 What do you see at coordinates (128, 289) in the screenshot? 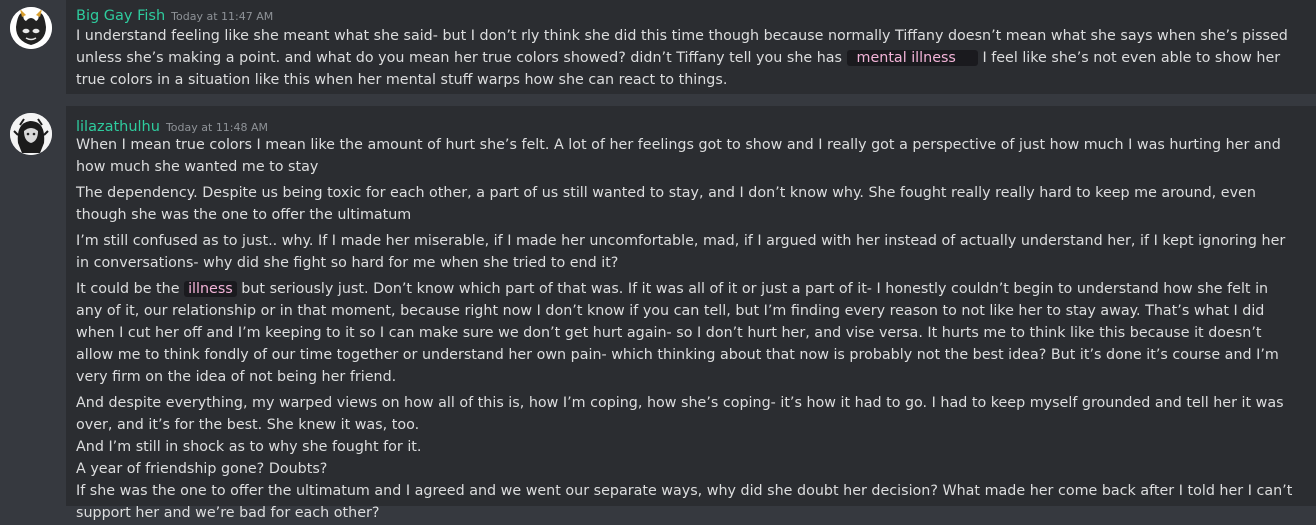
I see `message-text: It could be the` at bounding box center [128, 289].